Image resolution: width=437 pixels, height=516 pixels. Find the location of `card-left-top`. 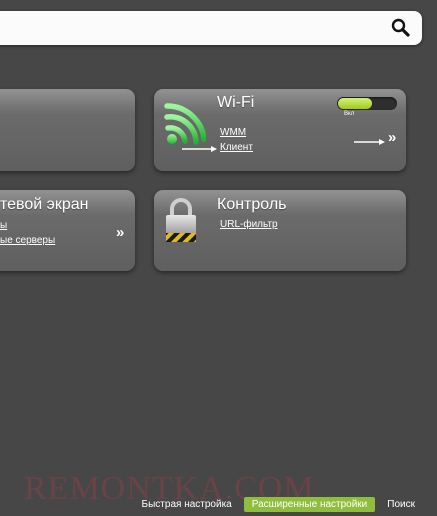

card-left-top is located at coordinates (67, 130).